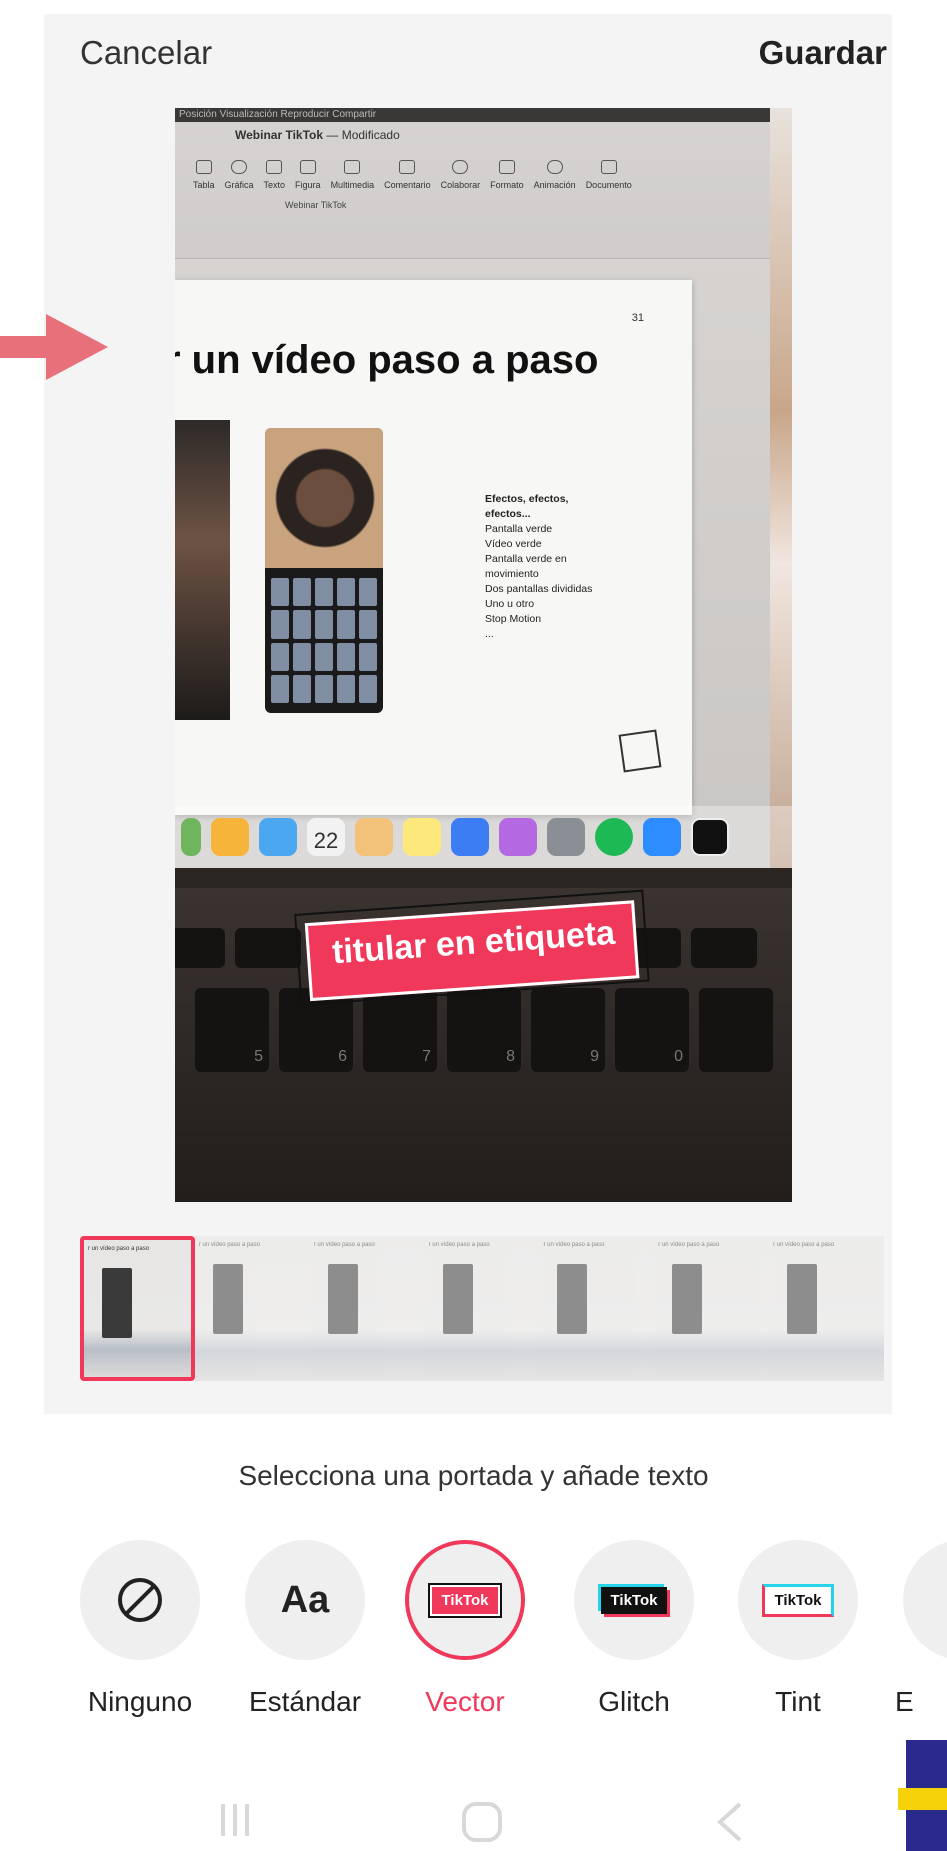 The height and width of the screenshot is (1851, 947). Describe the element at coordinates (202, 570) in the screenshot. I see `slide-phone-left` at that location.